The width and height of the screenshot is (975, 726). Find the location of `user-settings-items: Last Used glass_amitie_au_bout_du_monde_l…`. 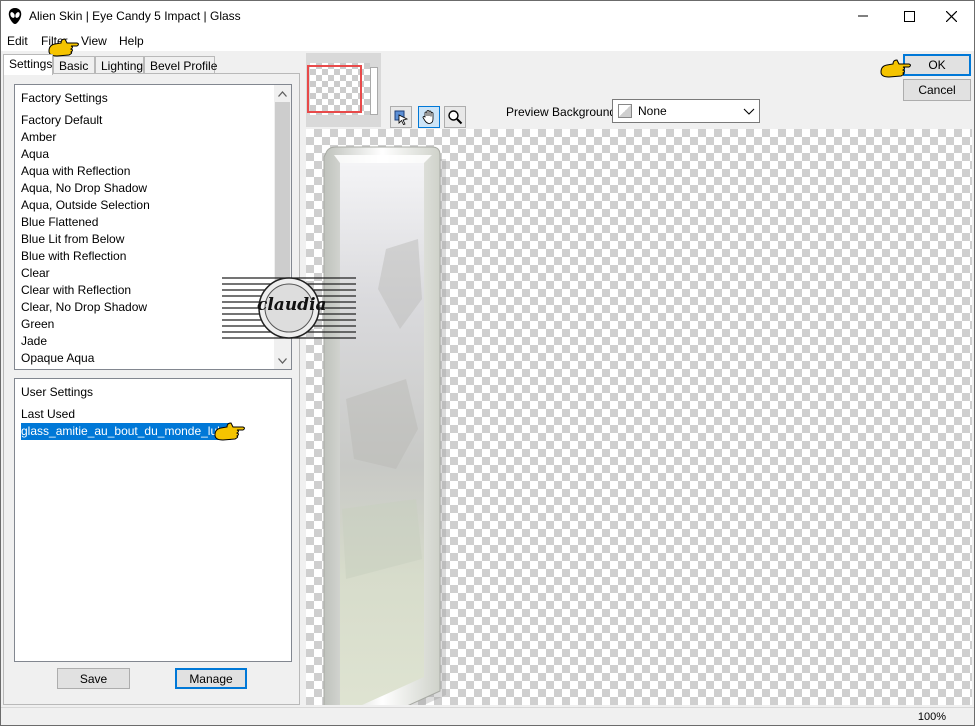

user-settings-items: Last Used glass_amitie_au_bout_du_monde_l… is located at coordinates (126, 423).